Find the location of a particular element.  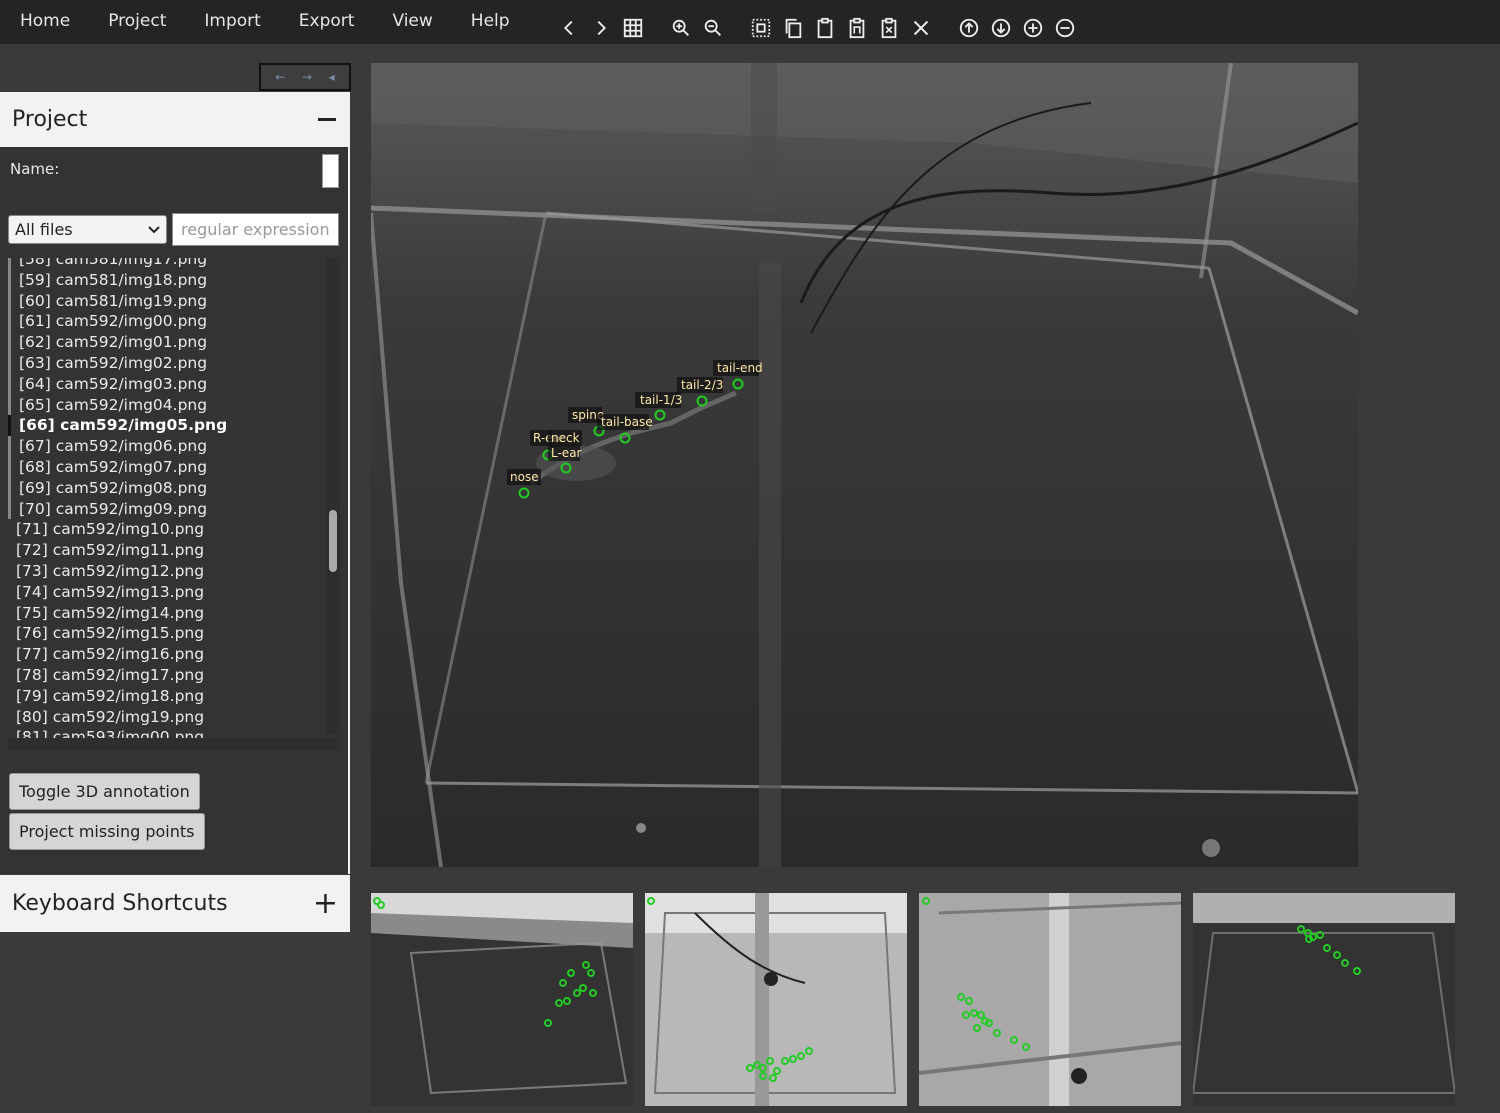

name-input is located at coordinates (330, 171).